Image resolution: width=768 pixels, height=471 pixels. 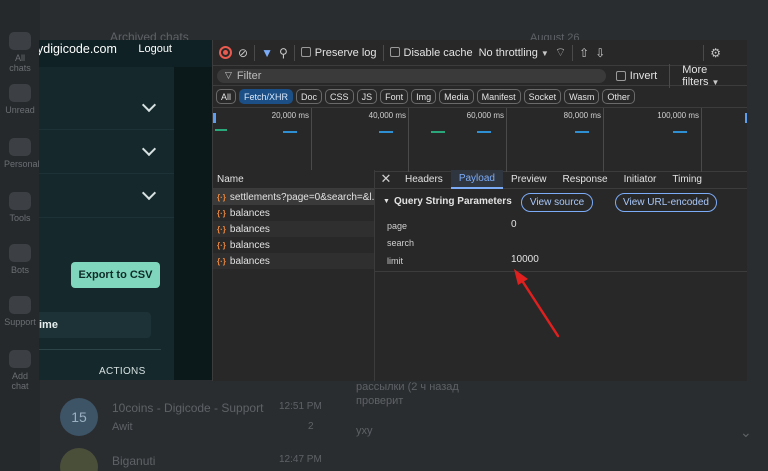 I want to click on import-har-icon: ⇧, so click(x=584, y=53).